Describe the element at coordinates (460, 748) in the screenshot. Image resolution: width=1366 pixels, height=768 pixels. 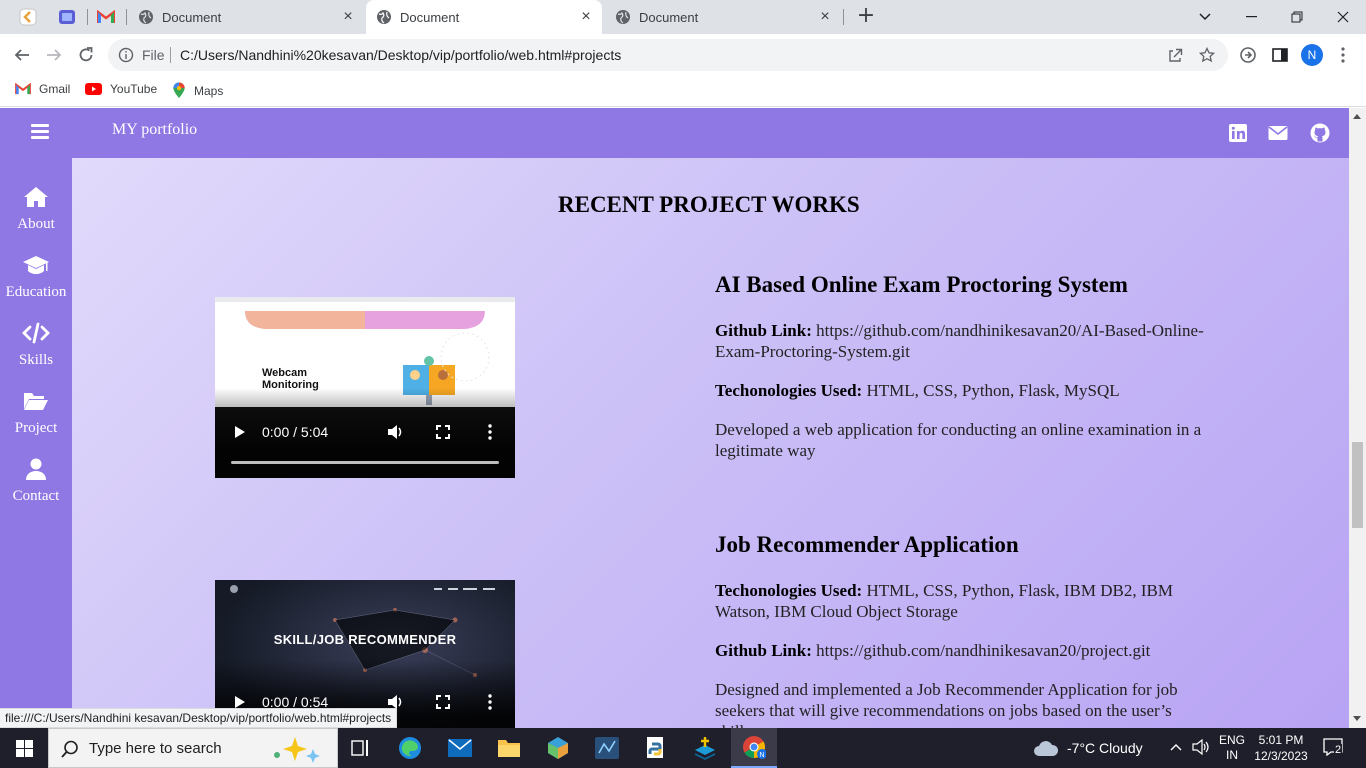
I see `taskbar-mail` at that location.